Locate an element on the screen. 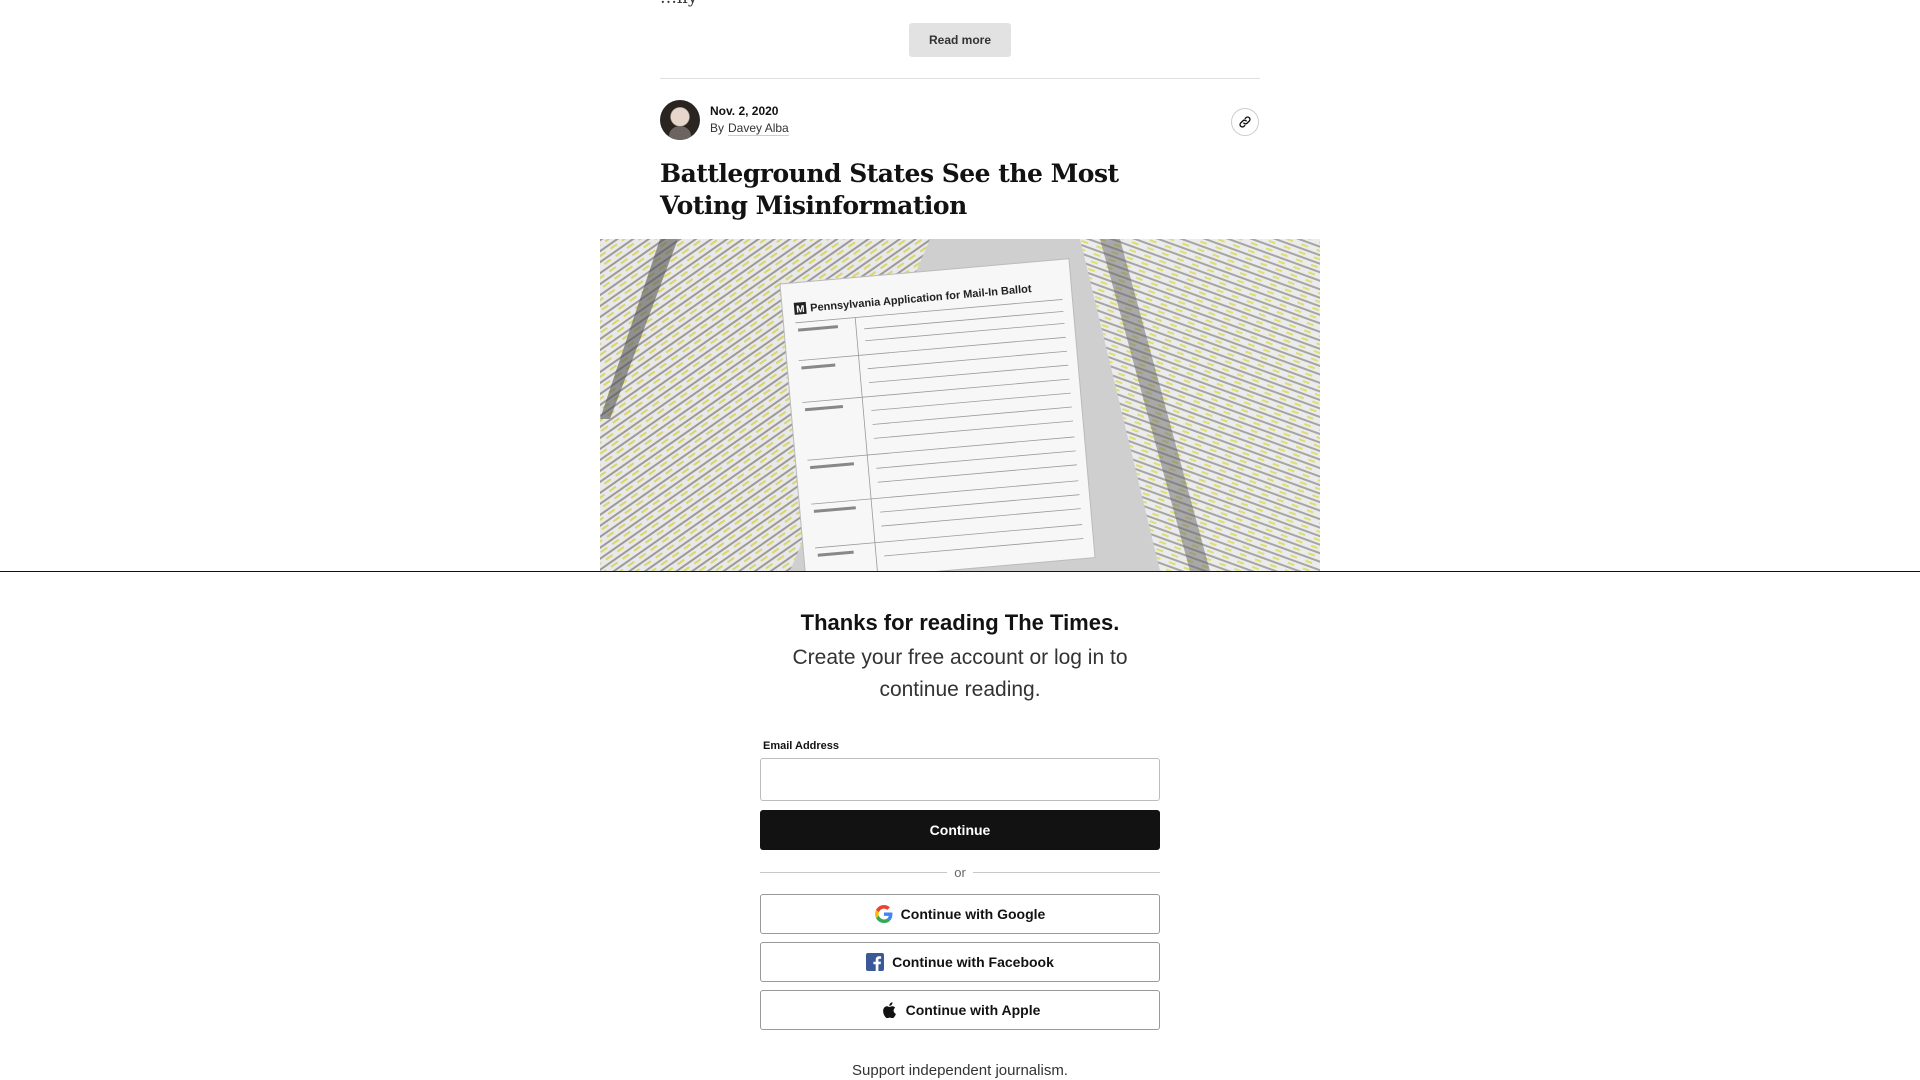  form-logo: M is located at coordinates (800, 310).